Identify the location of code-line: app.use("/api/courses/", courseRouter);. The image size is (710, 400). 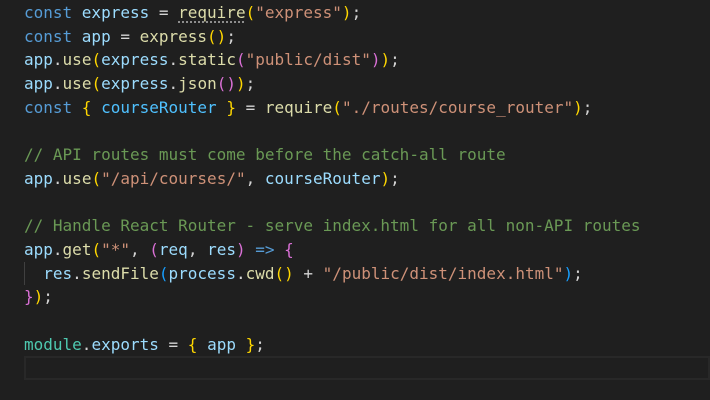
(355, 179).